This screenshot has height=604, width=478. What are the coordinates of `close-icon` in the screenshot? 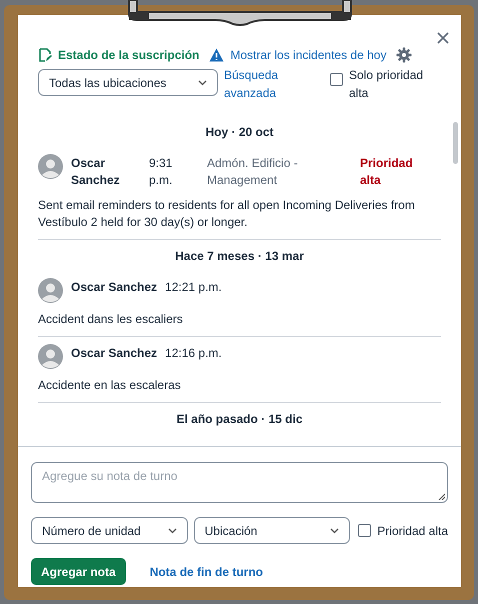 It's located at (443, 38).